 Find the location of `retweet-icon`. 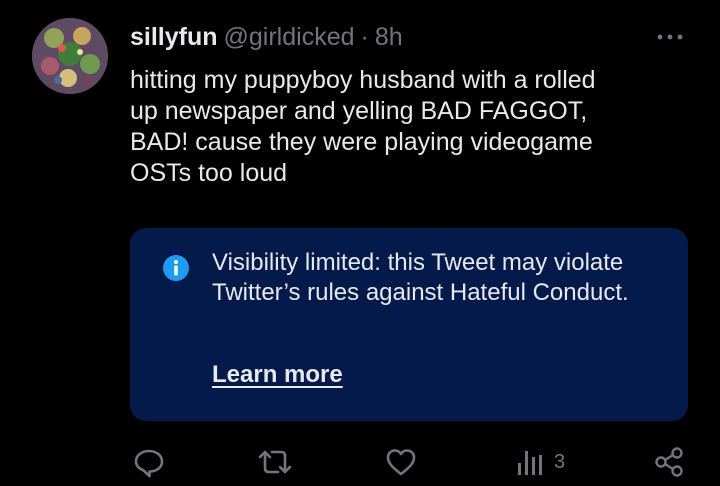

retweet-icon is located at coordinates (275, 462).